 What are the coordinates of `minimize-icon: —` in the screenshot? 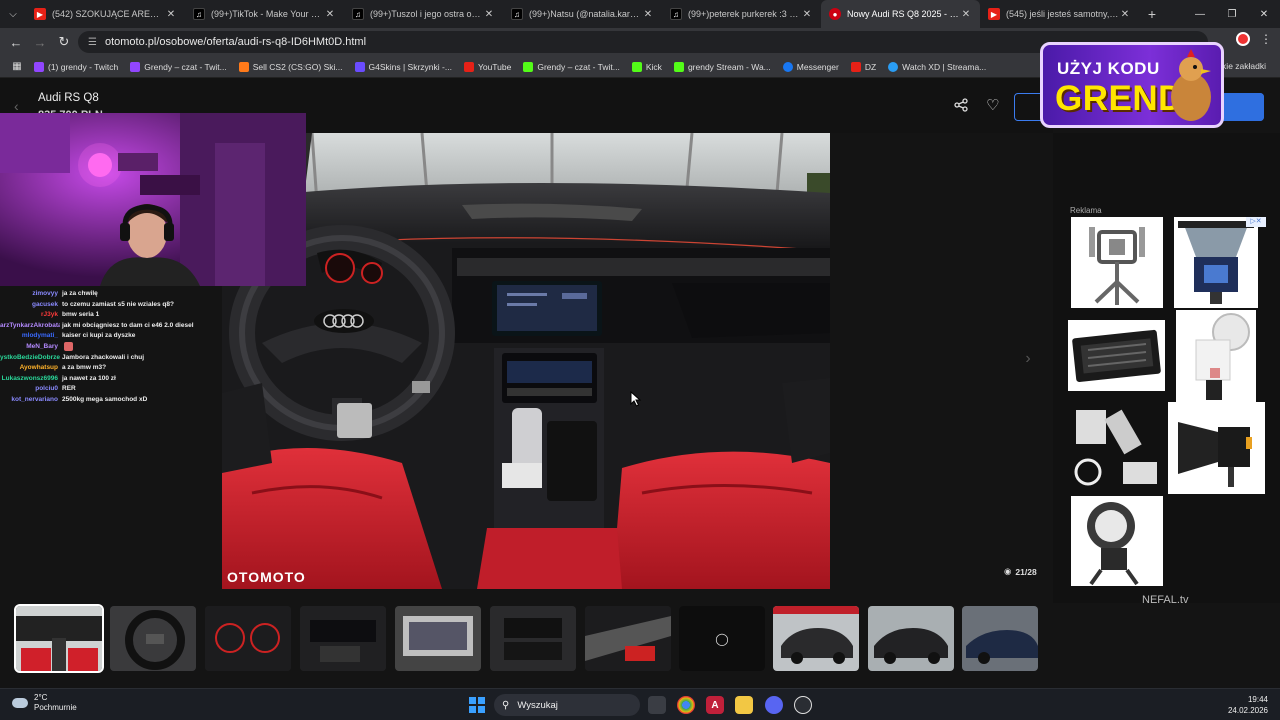 It's located at (1200, 14).